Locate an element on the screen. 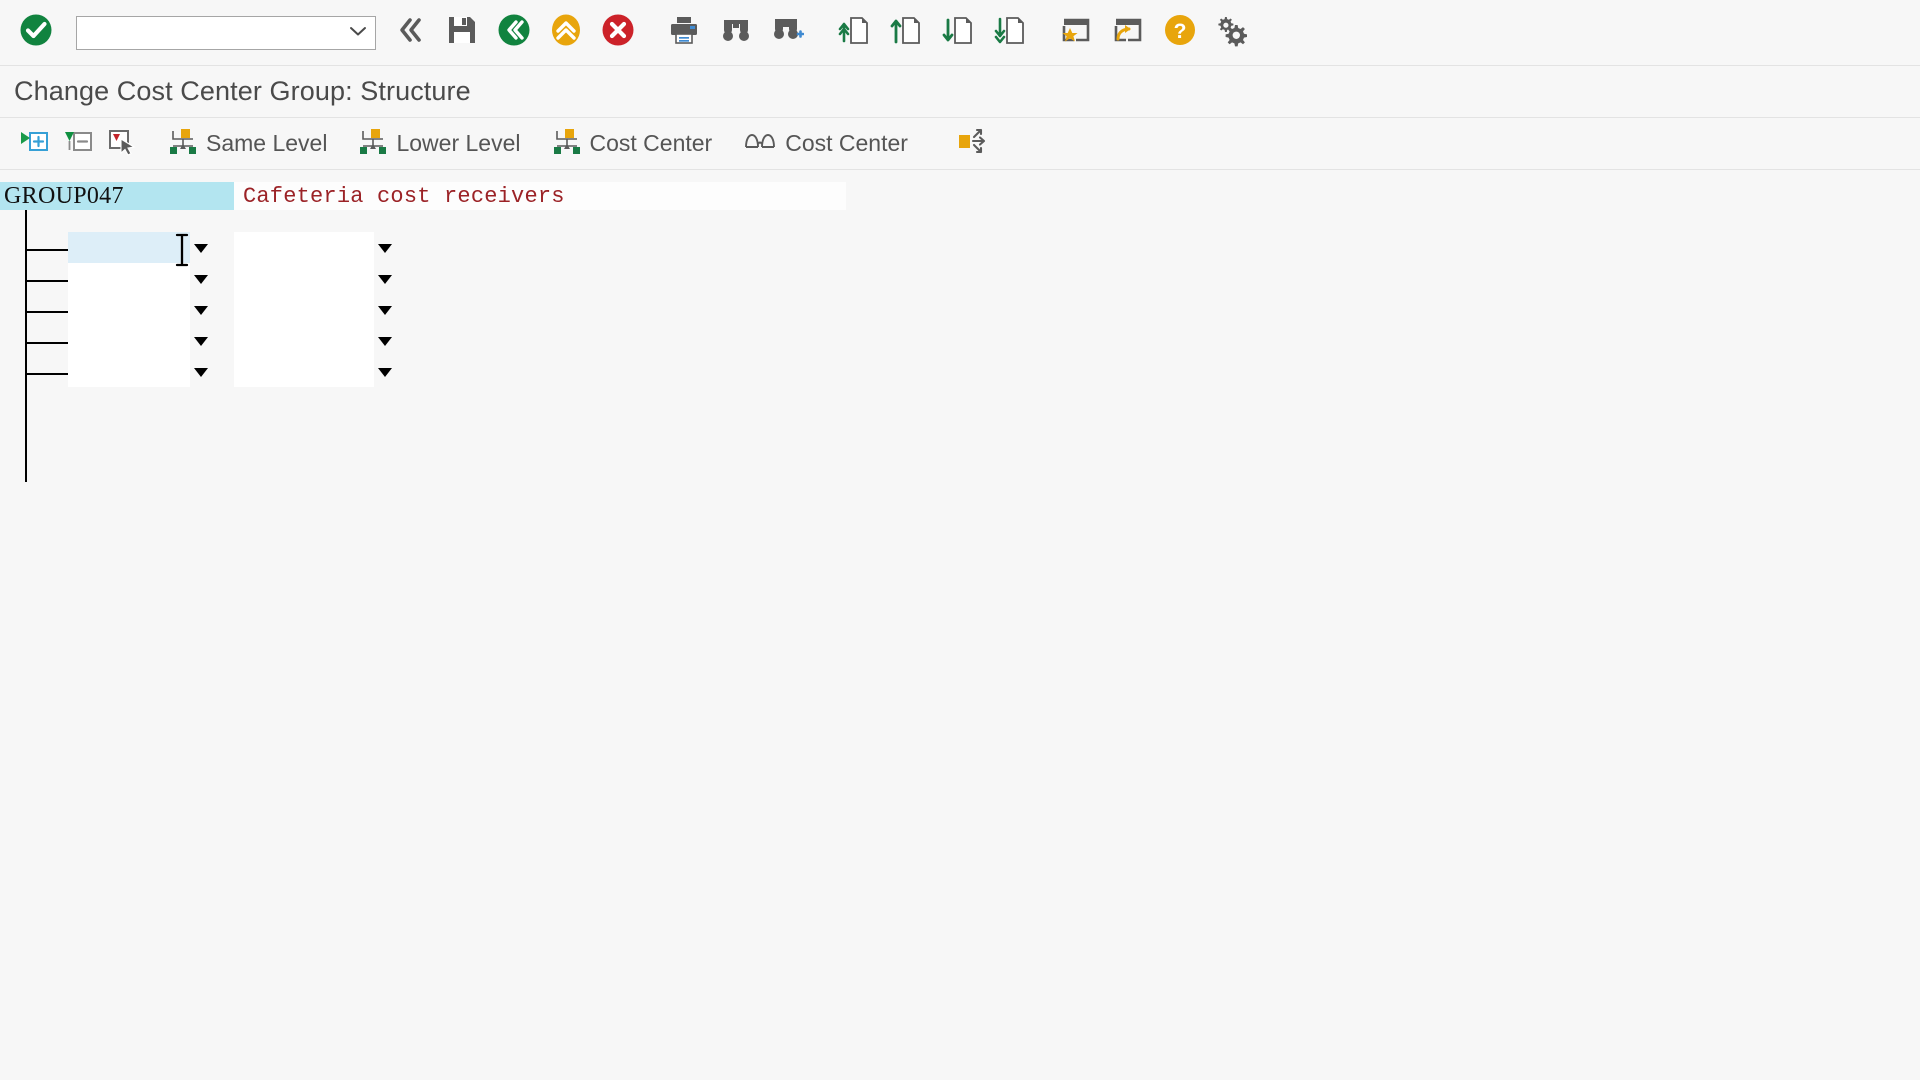 Image resolution: width=1920 pixels, height=1080 pixels. cancel-button is located at coordinates (566, 33).